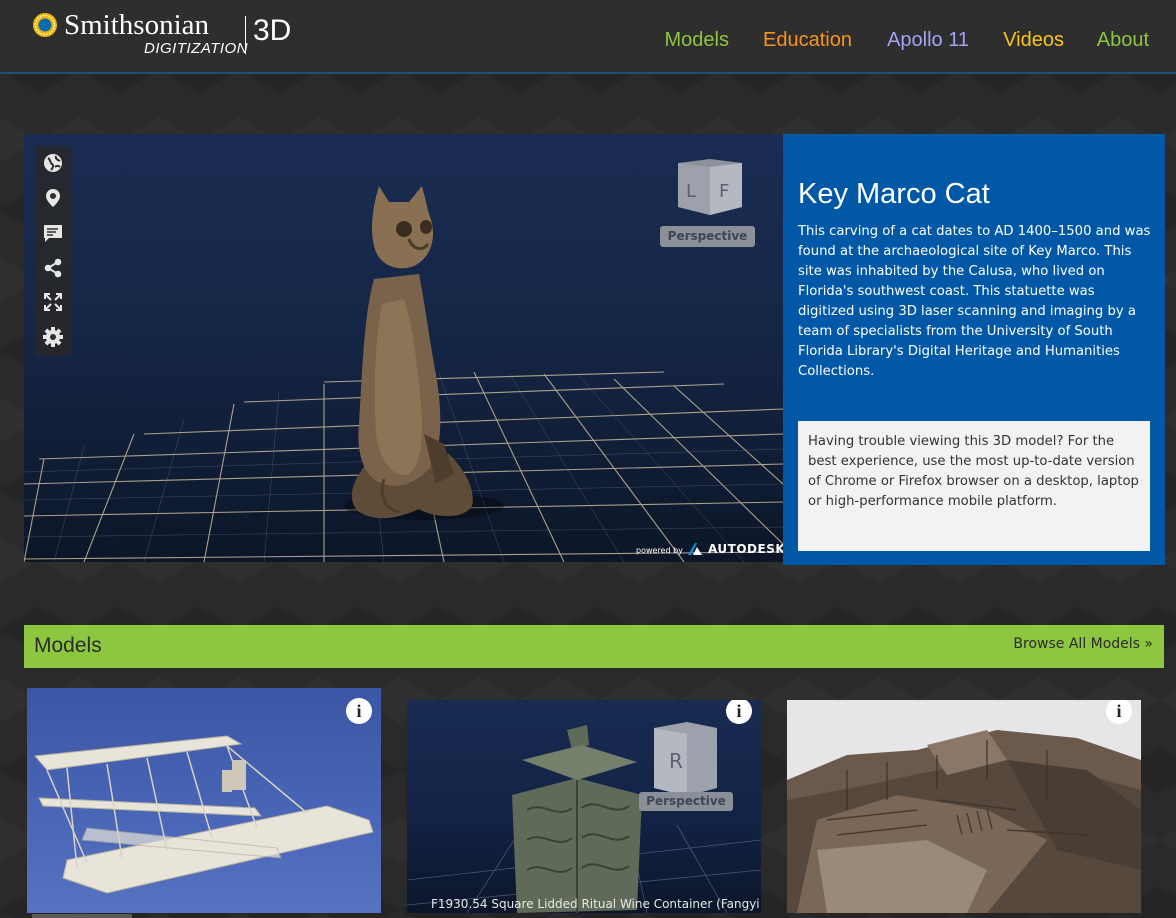 The width and height of the screenshot is (1176, 918). I want to click on powered-by-autodesk: powered by AUTODESK, so click(709, 549).